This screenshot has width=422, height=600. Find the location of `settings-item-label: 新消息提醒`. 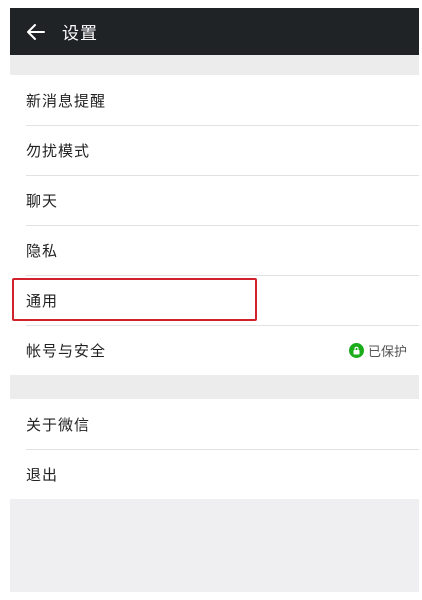

settings-item-label: 新消息提醒 is located at coordinates (66, 100).